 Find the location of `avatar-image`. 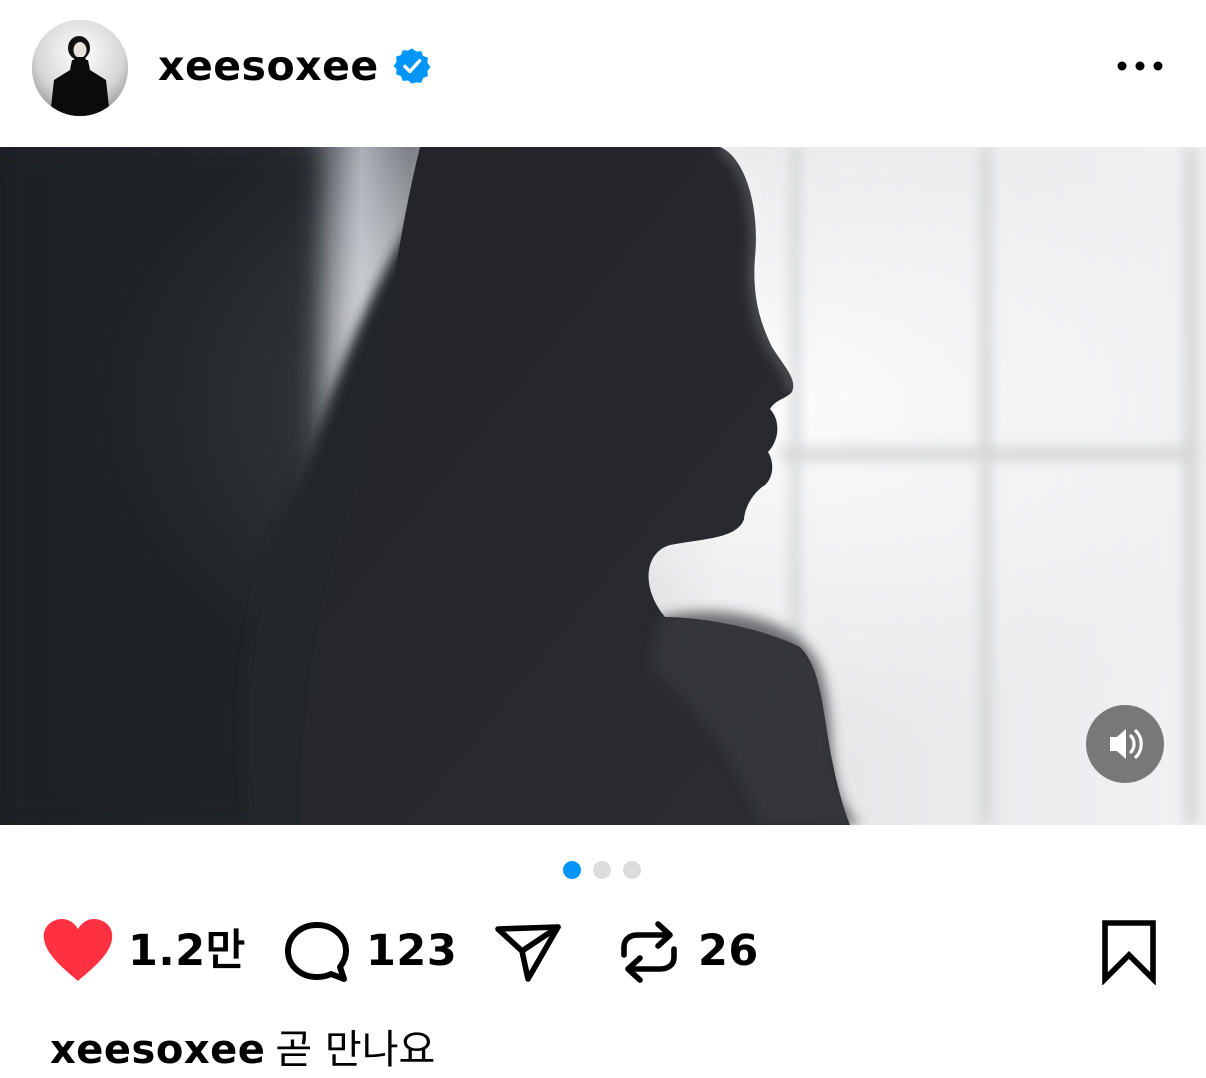

avatar-image is located at coordinates (80, 68).